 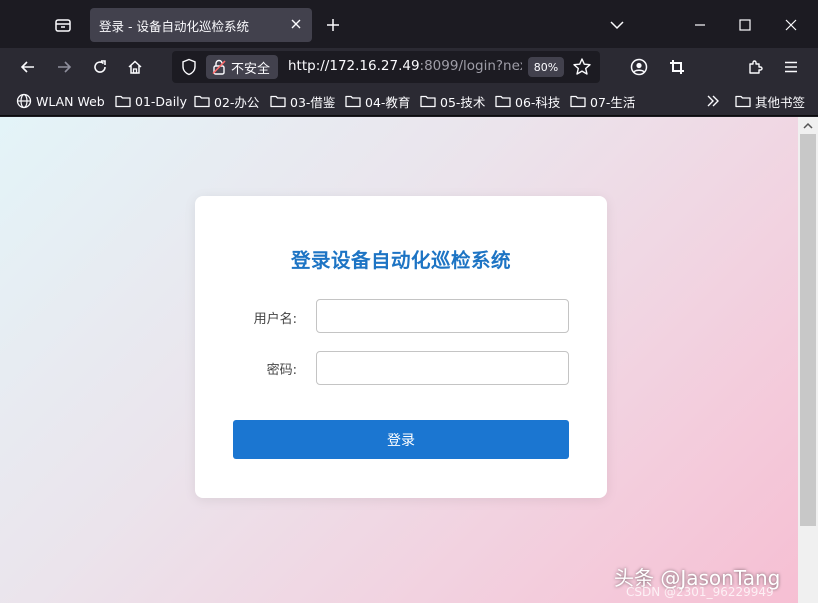 I want to click on active-tab: 登录 - 设备自动化巡检系统, so click(x=201, y=25).